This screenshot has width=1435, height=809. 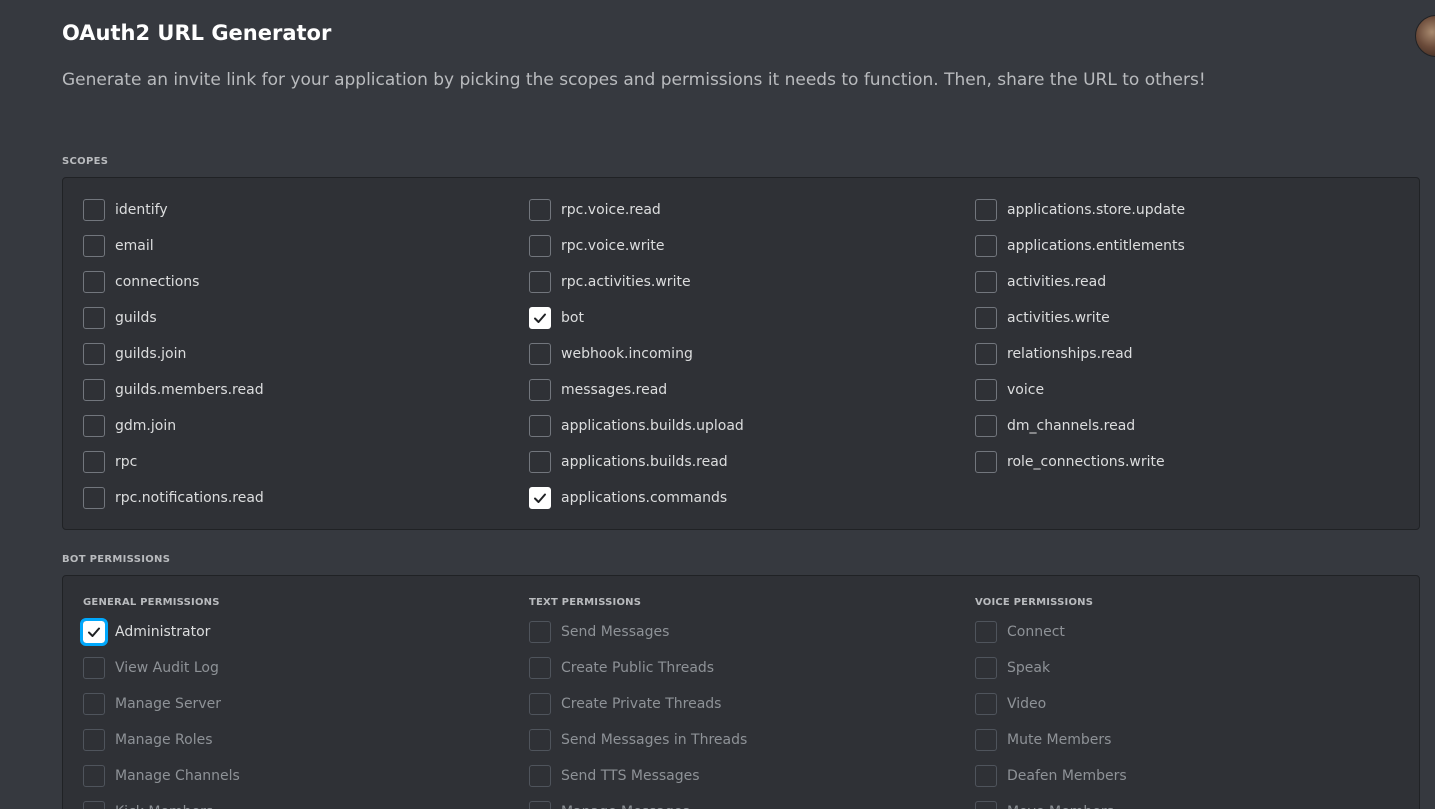 I want to click on checkbox-label: guilds, so click(x=136, y=318).